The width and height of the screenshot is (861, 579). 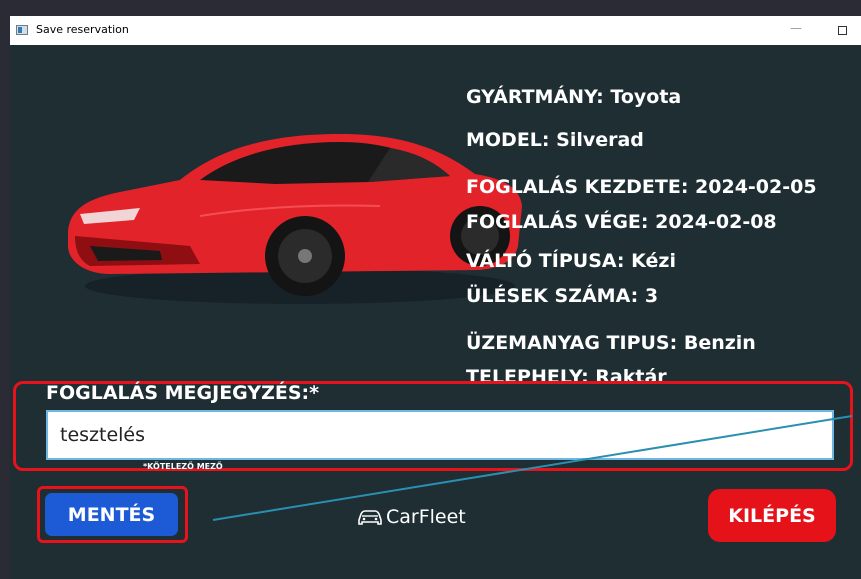 What do you see at coordinates (532, 468) in the screenshot?
I see `annotation-line` at bounding box center [532, 468].